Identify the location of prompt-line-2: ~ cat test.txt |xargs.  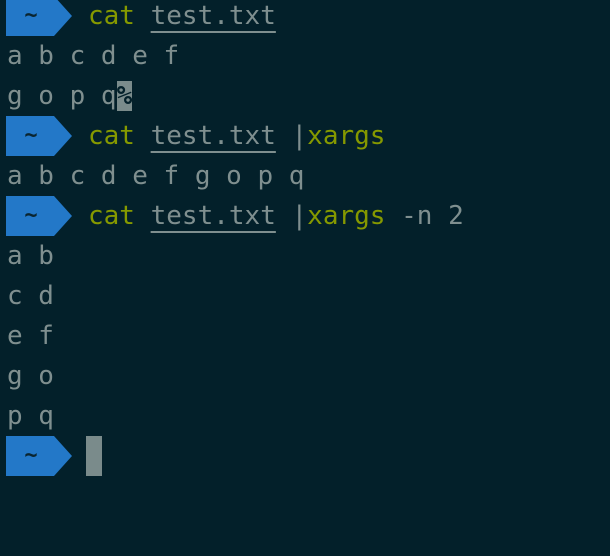
(192, 136).